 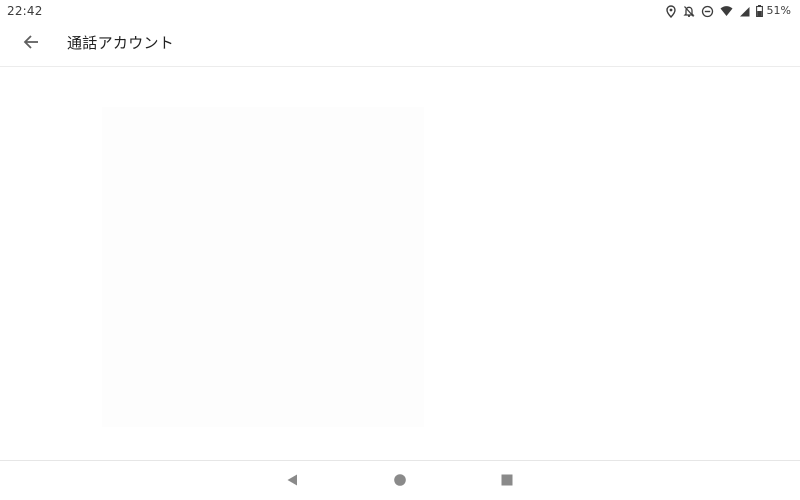 What do you see at coordinates (121, 43) in the screenshot?
I see `page-title: 通話アカウント` at bounding box center [121, 43].